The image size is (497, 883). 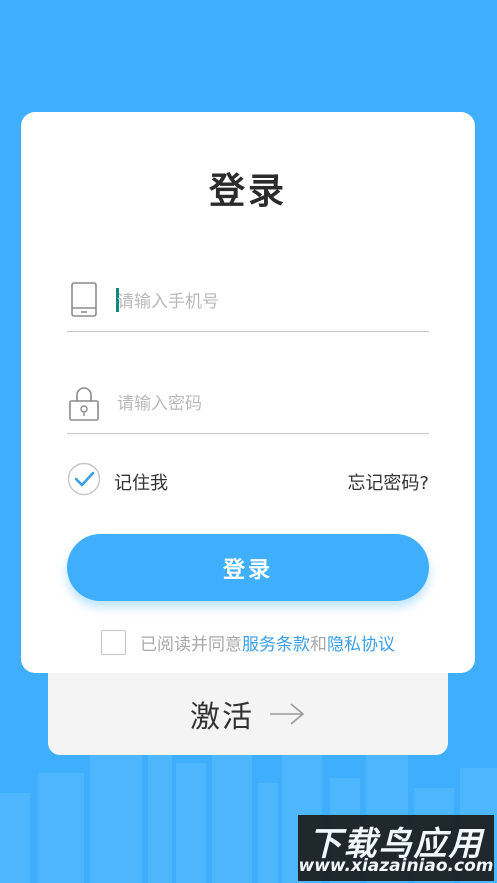 I want to click on agree-and: 和, so click(x=318, y=644).